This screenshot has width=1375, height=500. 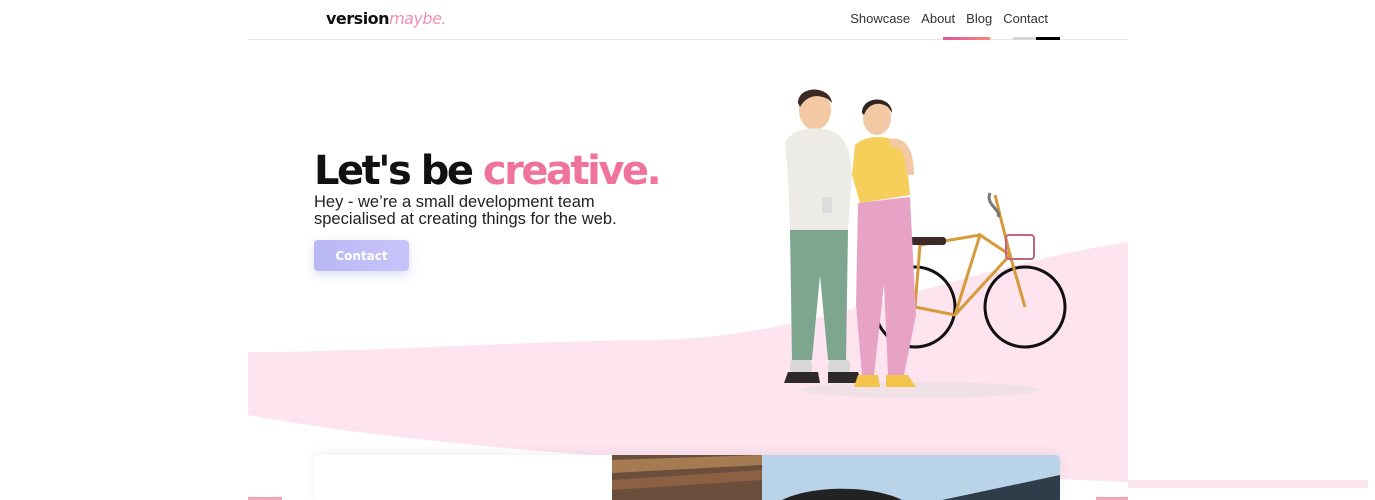 I want to click on contact-button: Contact, so click(x=361, y=255).